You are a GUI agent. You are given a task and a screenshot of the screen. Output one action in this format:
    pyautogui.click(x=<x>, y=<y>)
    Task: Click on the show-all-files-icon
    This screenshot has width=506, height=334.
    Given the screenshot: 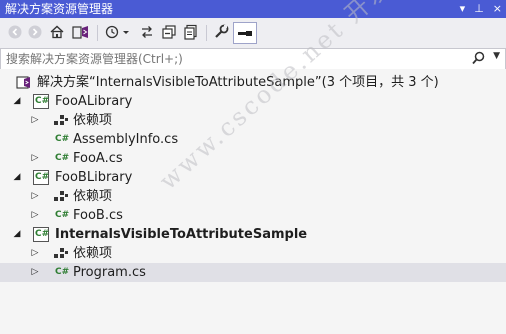 What is the action you would take?
    pyautogui.click(x=191, y=32)
    